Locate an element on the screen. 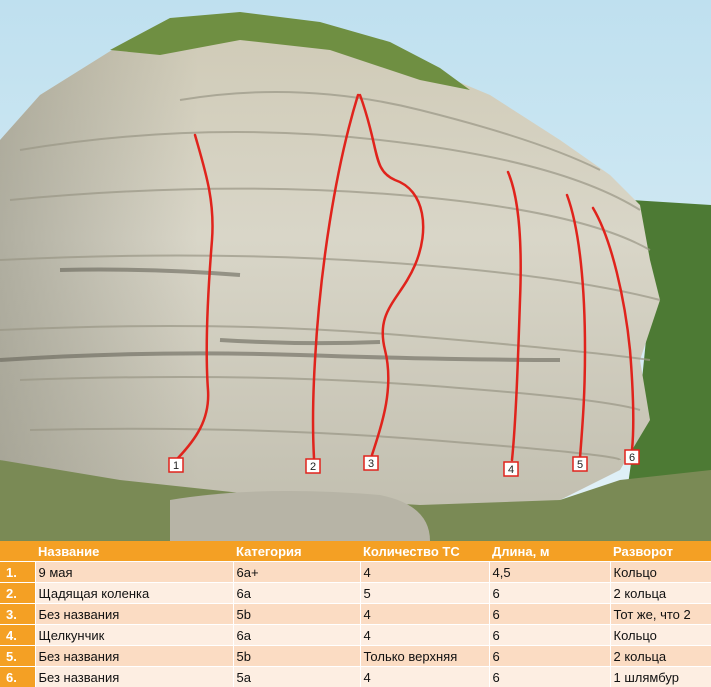 This screenshot has width=711, height=687. route-marker-6: 6 is located at coordinates (632, 457).